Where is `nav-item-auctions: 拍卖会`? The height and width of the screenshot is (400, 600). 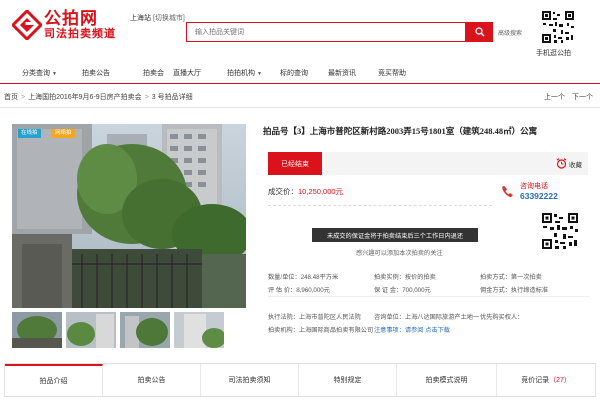 nav-item-auctions: 拍卖会 is located at coordinates (153, 73).